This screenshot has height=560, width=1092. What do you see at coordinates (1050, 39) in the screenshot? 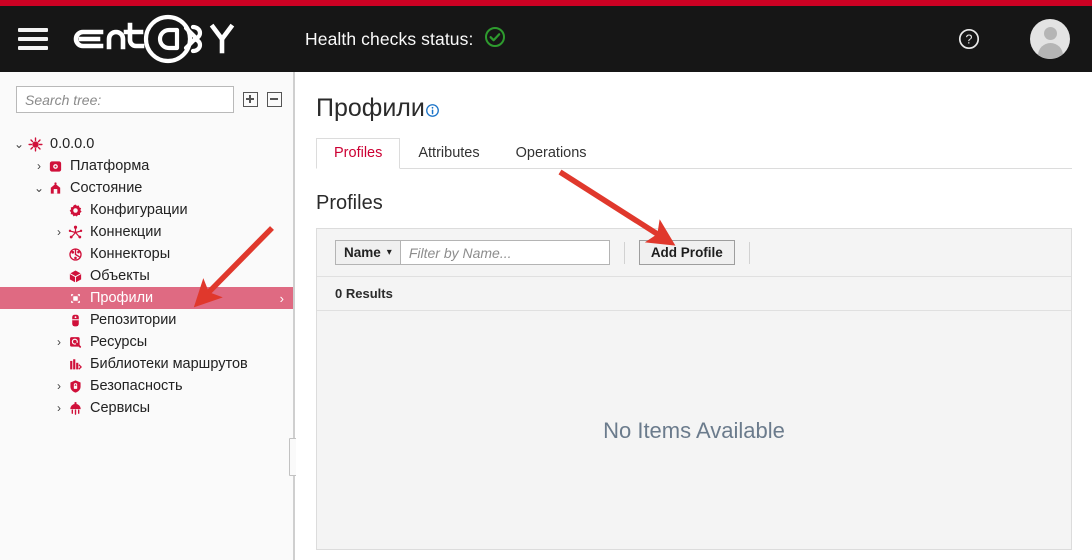
I see `user-avatar-icon` at bounding box center [1050, 39].